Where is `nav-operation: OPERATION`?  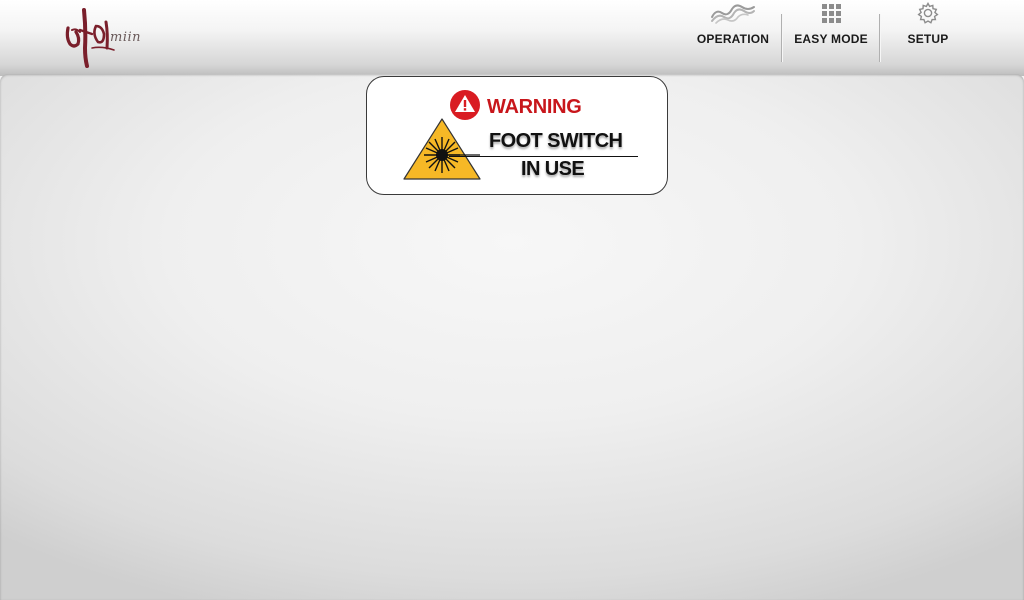
nav-operation: OPERATION is located at coordinates (733, 25).